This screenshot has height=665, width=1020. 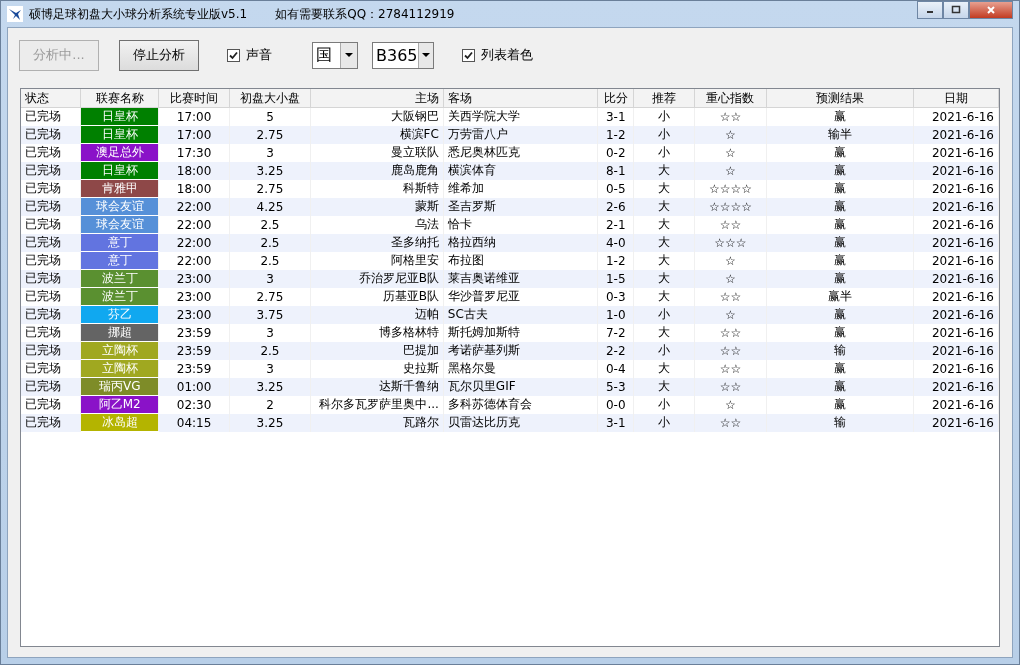 I want to click on column-header: 比分, so click(x=615, y=98).